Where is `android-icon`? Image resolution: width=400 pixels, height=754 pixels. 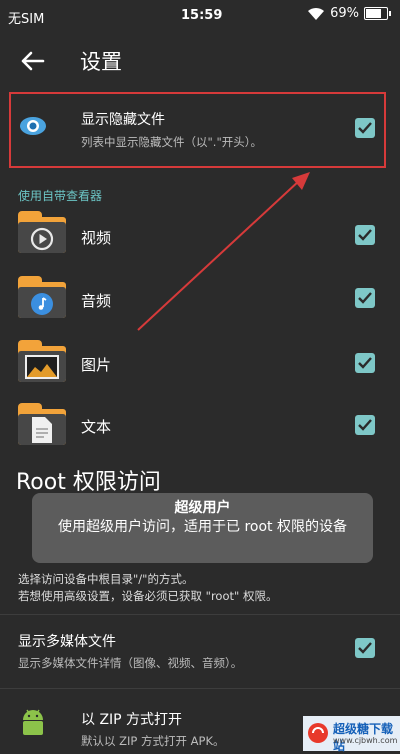
android-icon is located at coordinates (33, 722).